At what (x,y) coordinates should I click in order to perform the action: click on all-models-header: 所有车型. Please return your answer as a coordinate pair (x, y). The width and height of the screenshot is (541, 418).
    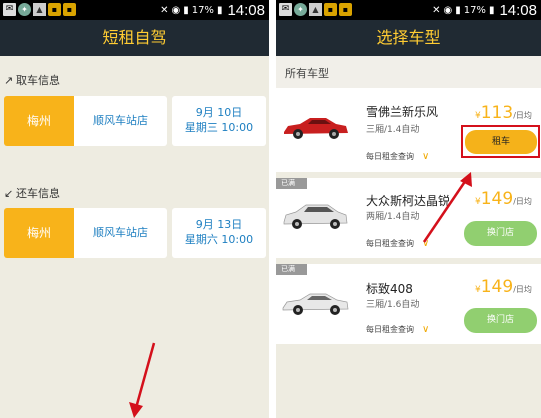
    Looking at the image, I should click on (408, 72).